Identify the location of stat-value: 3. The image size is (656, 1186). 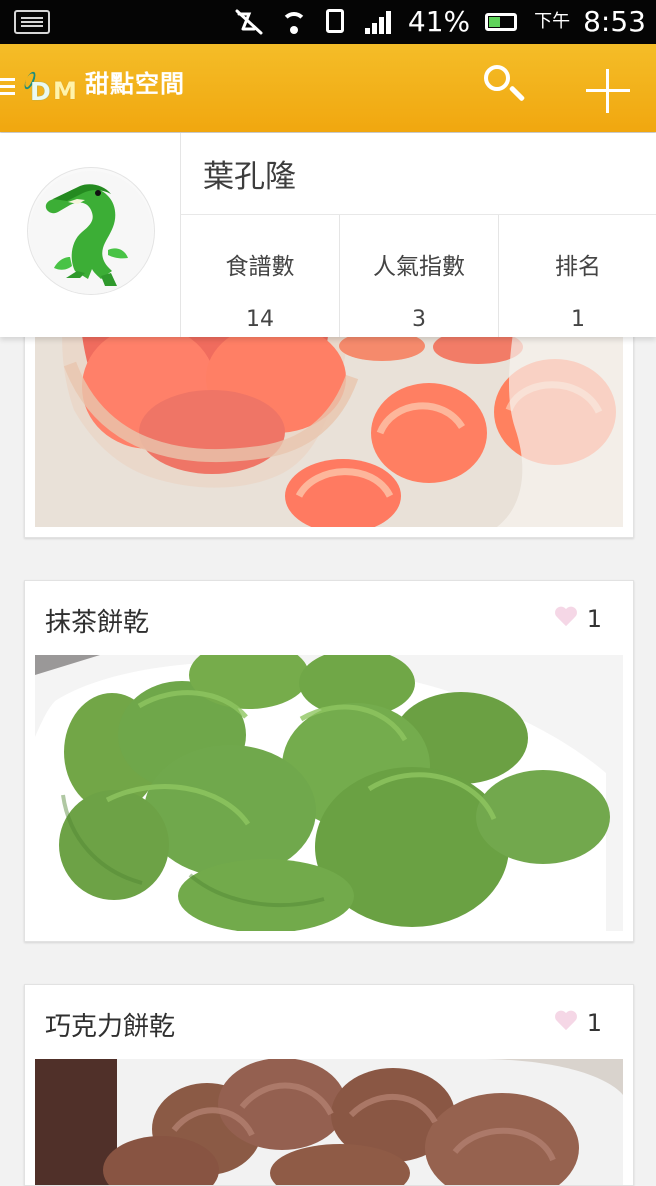
(419, 319).